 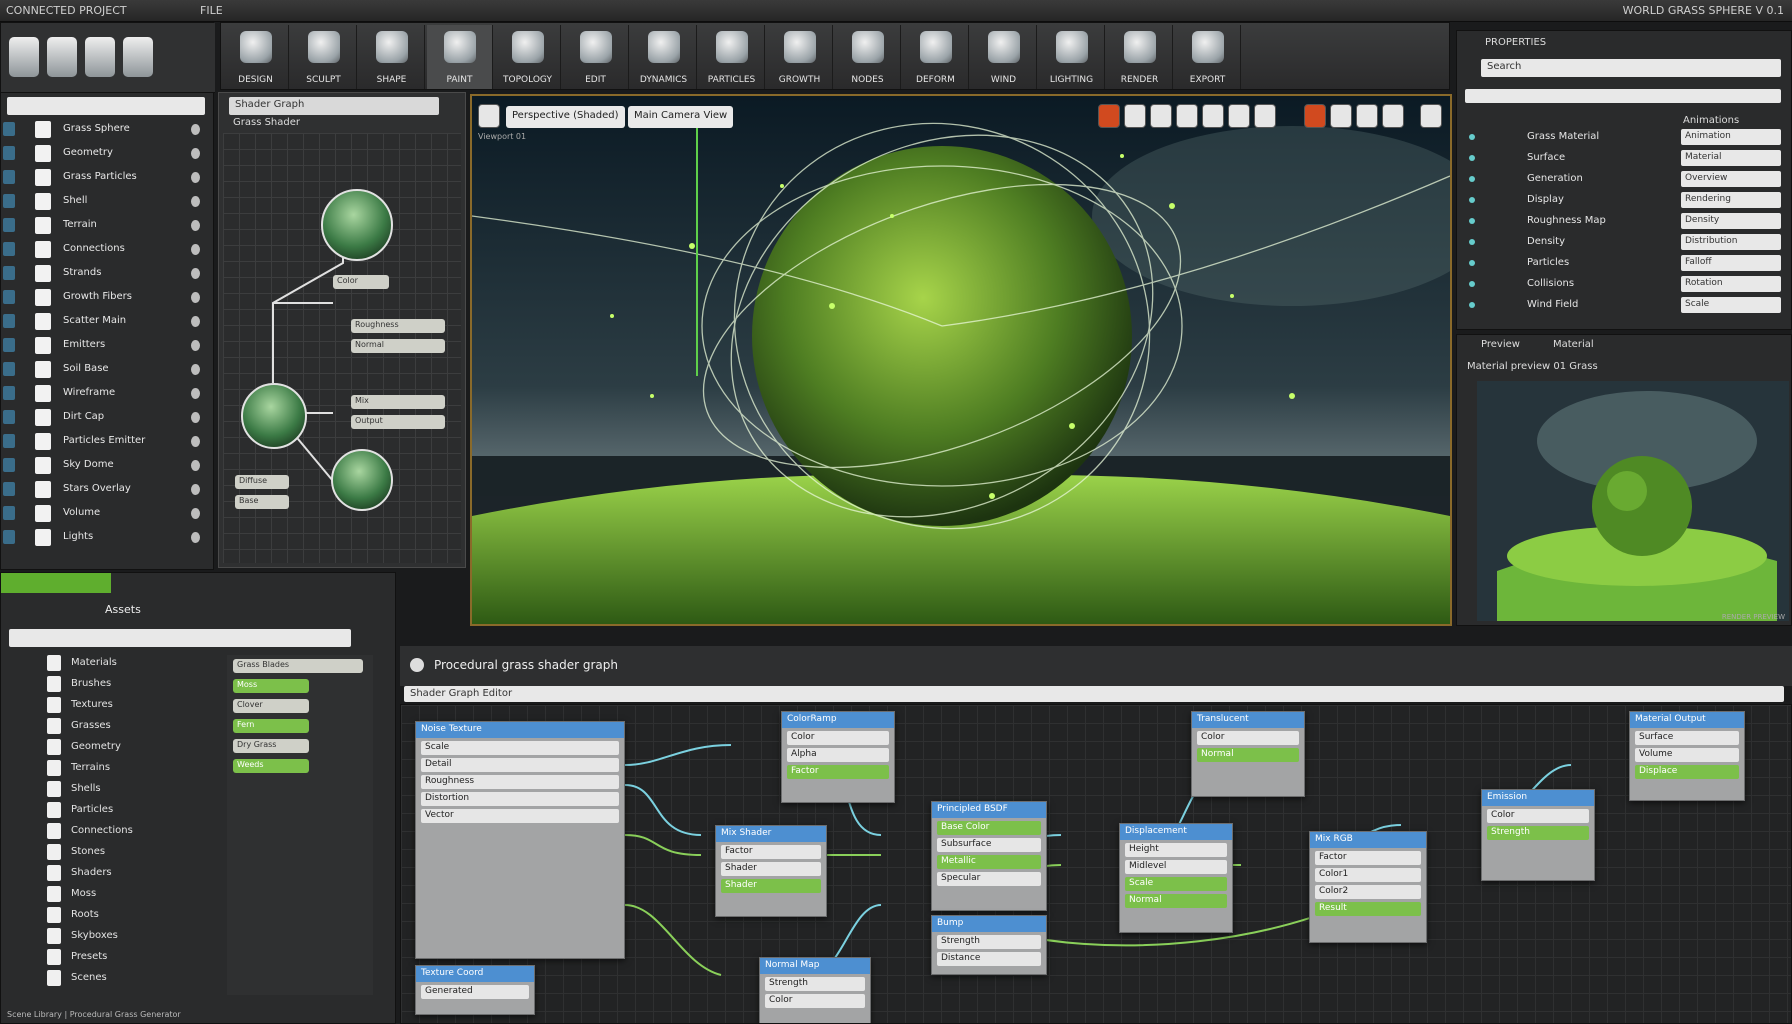 I want to click on outliner-item: Soil Base, so click(x=107, y=370).